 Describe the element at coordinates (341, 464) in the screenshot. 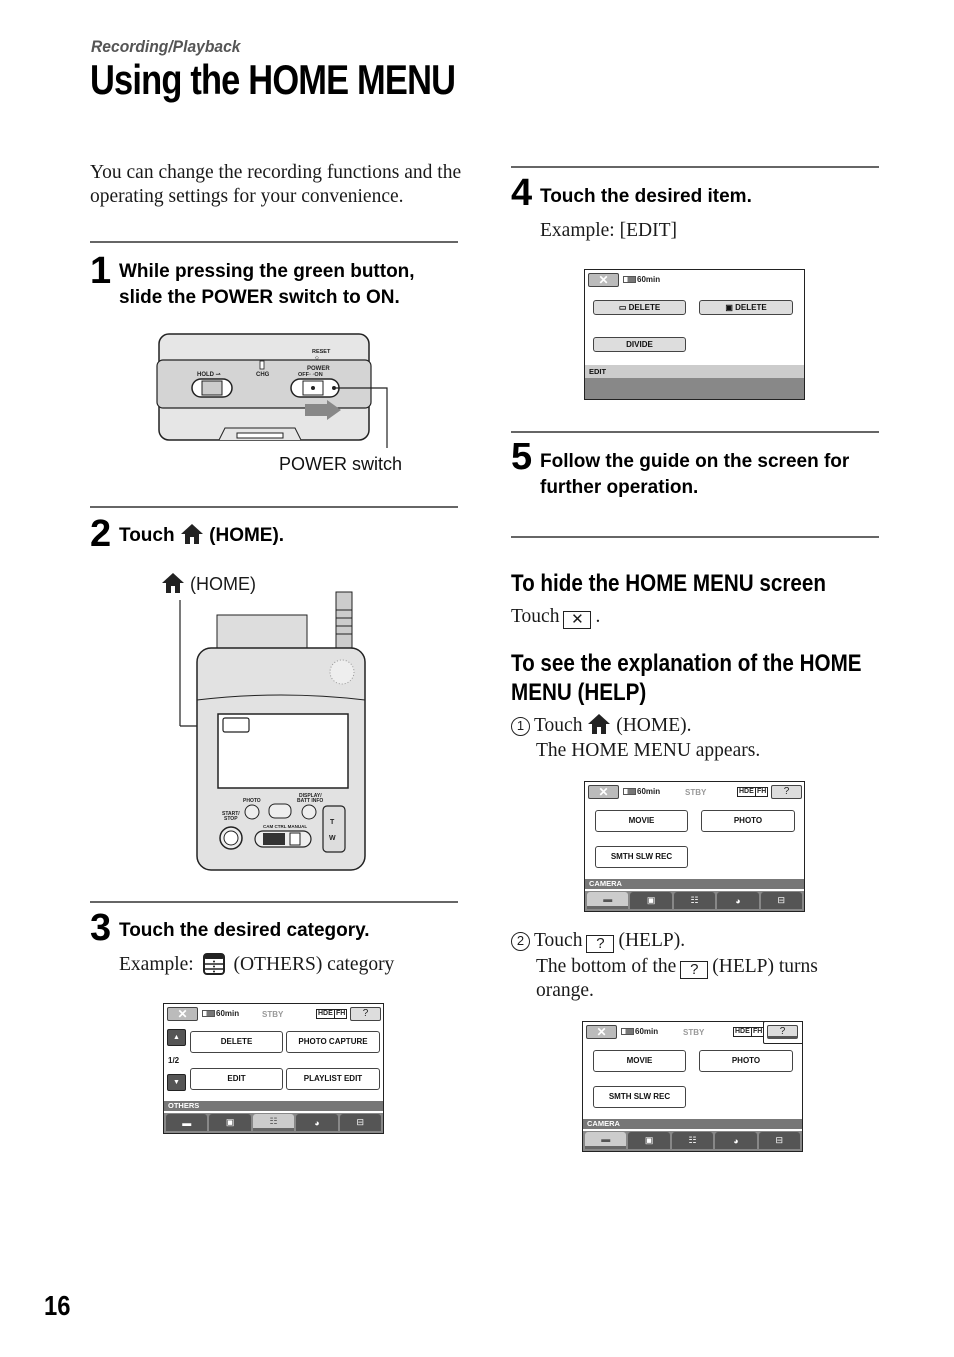

I see `power-switch-callout: POWER switch` at that location.